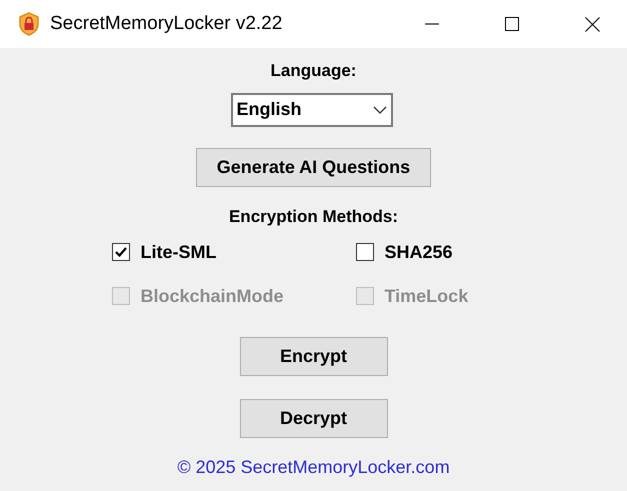 The width and height of the screenshot is (627, 491). What do you see at coordinates (432, 24) in the screenshot?
I see `minimize-icon` at bounding box center [432, 24].